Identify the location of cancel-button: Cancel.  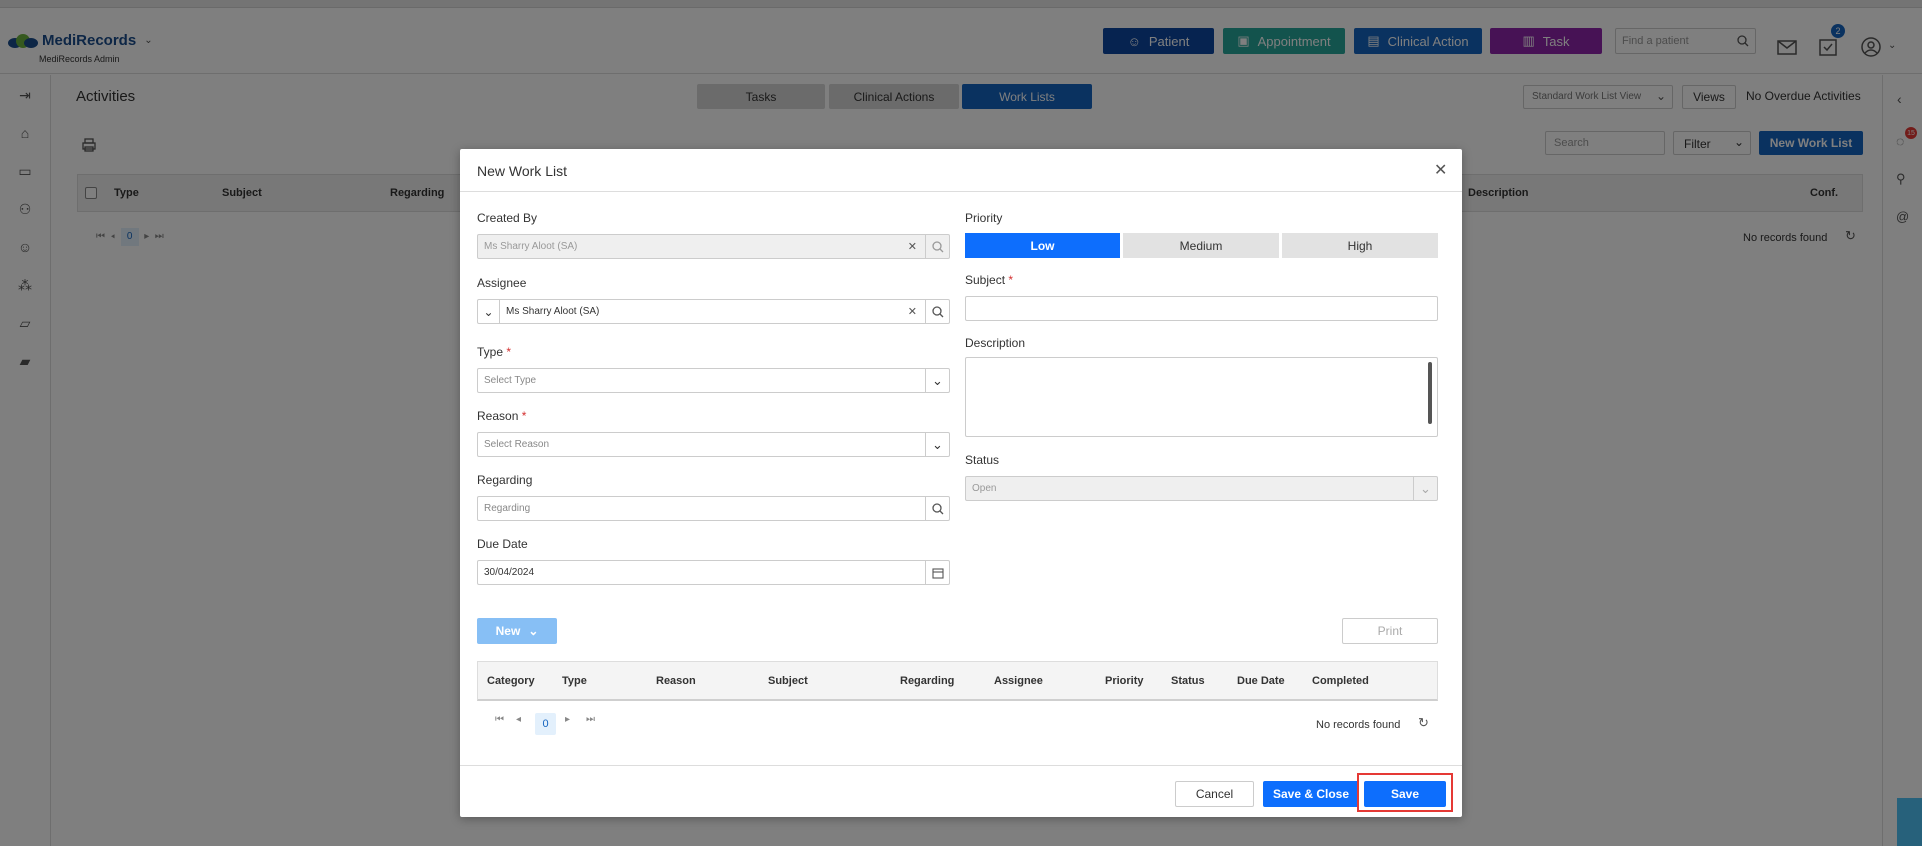
(1214, 794).